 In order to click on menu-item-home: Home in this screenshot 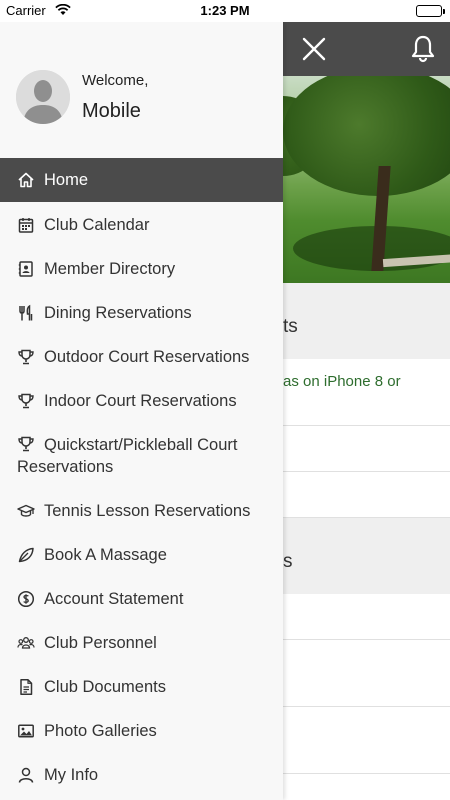, I will do `click(141, 180)`.